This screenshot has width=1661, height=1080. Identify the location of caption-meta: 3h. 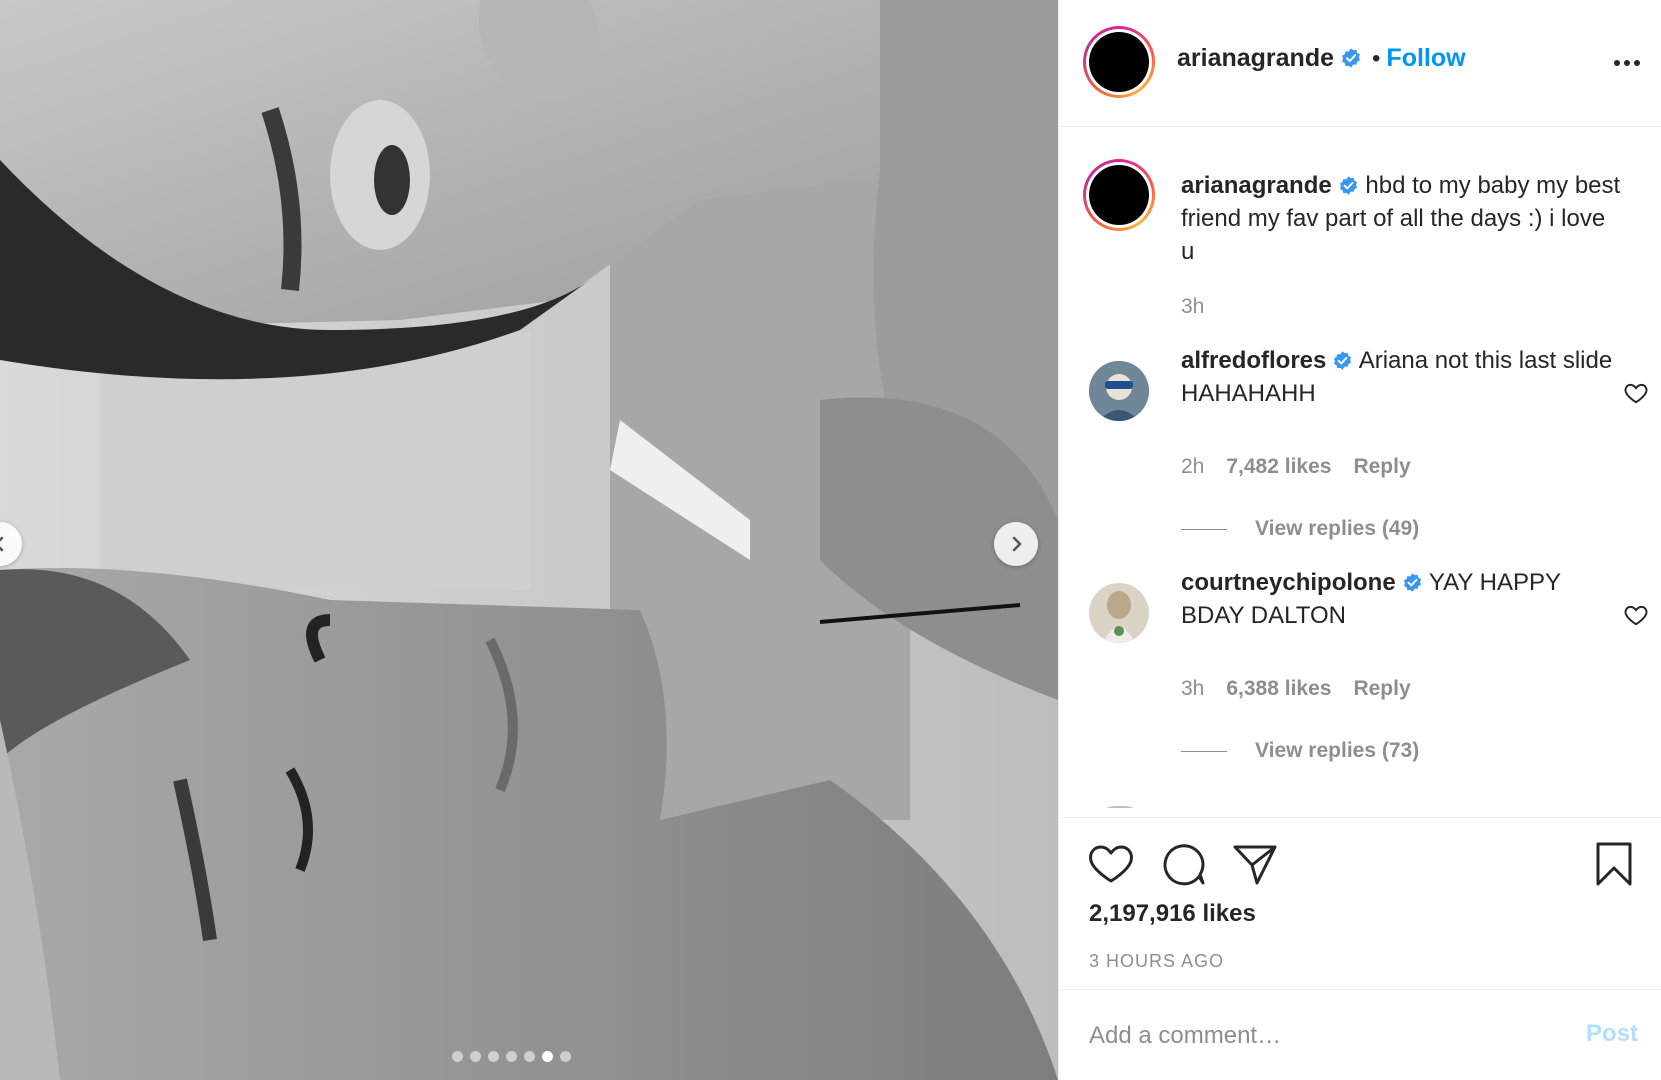
(1192, 307).